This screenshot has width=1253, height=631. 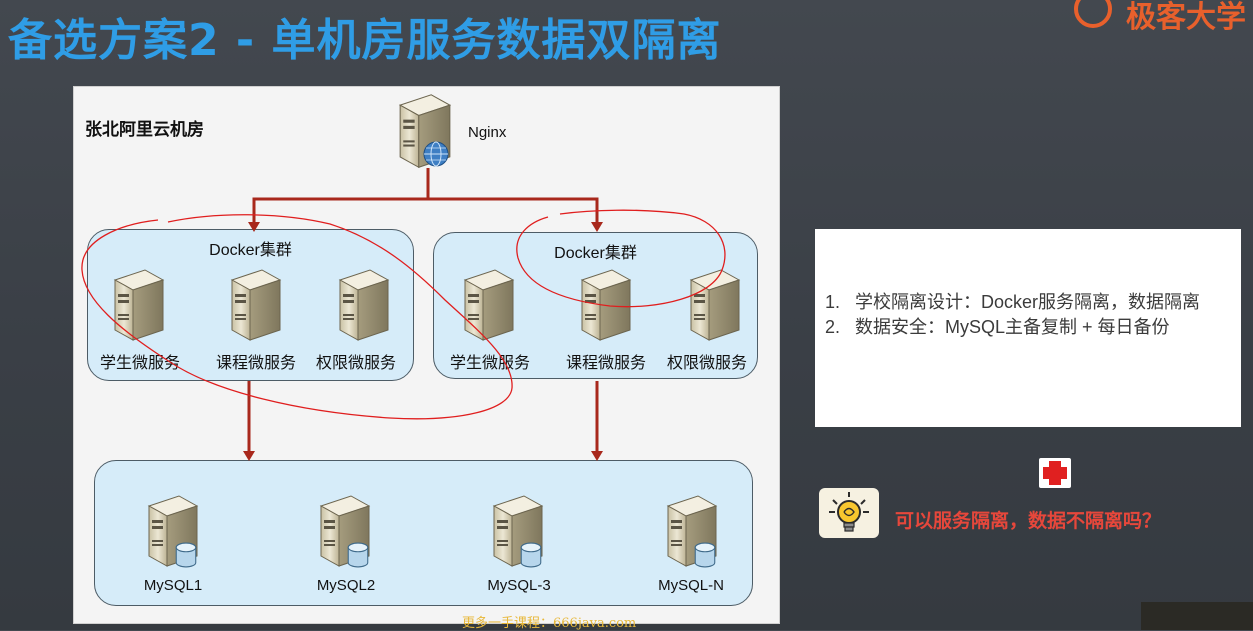 What do you see at coordinates (997, 327) in the screenshot?
I see `list-item: 2. 数据安全：MySQL主备复制 + 每日备份` at bounding box center [997, 327].